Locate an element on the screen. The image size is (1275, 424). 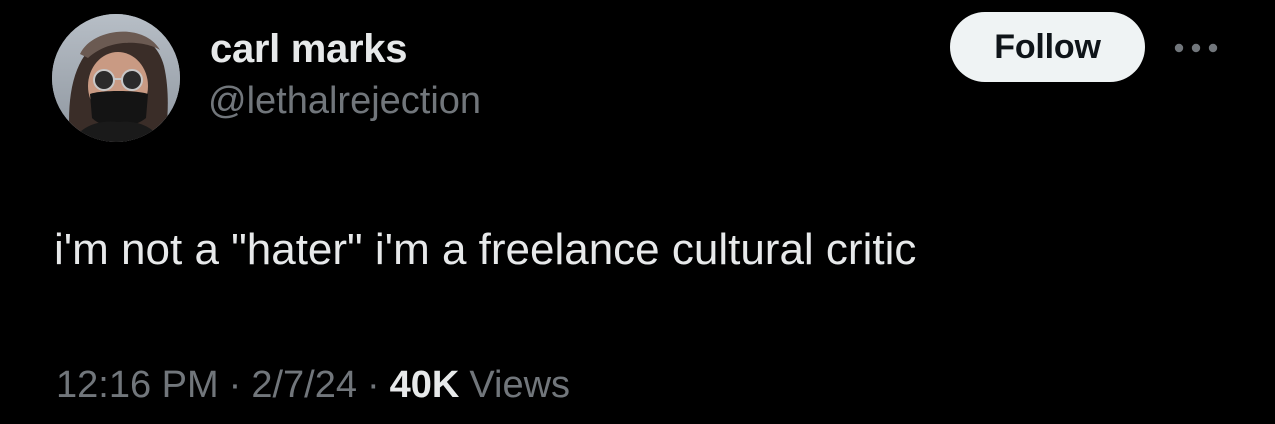
avatar is located at coordinates (116, 78).